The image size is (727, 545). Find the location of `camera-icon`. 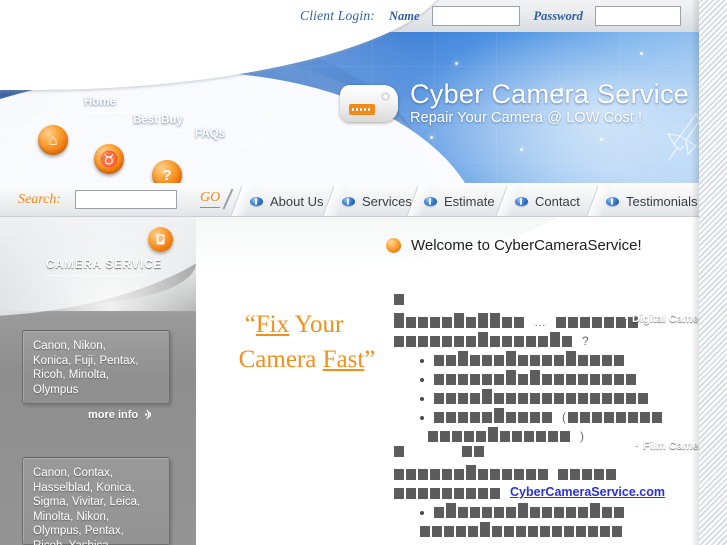

camera-icon is located at coordinates (369, 103).